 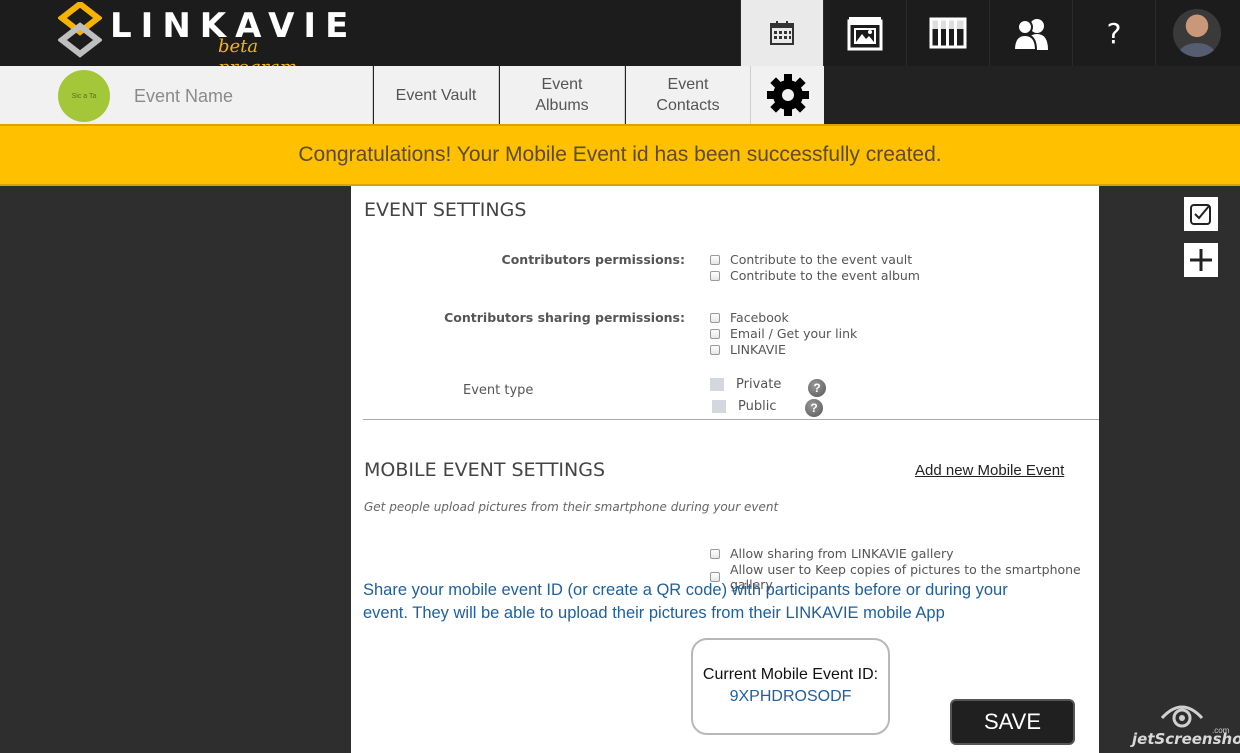 I want to click on linkavie-logo: LINKAVIE beta program, so click(x=203, y=39).